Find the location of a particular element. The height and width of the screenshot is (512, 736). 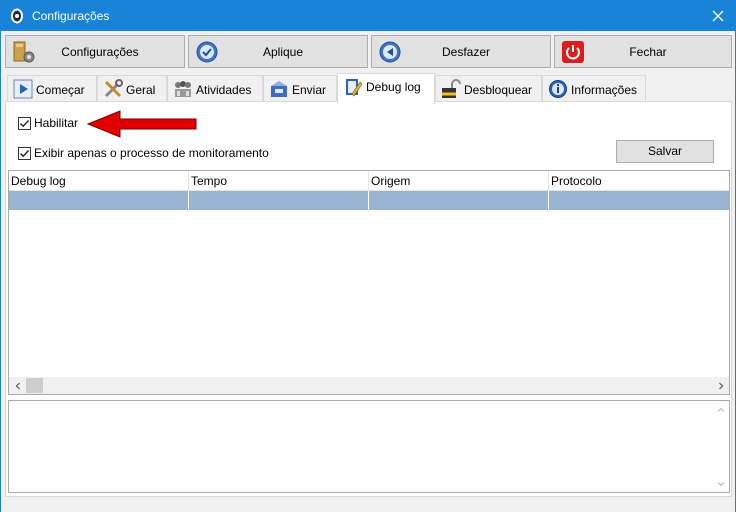

status-bar is located at coordinates (368, 505).